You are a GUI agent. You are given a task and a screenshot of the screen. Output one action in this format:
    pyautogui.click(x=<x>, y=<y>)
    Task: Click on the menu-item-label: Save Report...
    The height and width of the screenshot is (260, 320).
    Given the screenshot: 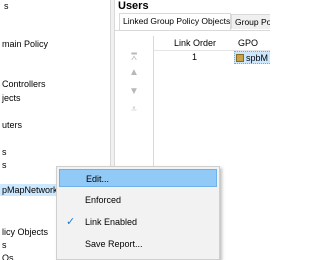 What is the action you would take?
    pyautogui.click(x=114, y=244)
    